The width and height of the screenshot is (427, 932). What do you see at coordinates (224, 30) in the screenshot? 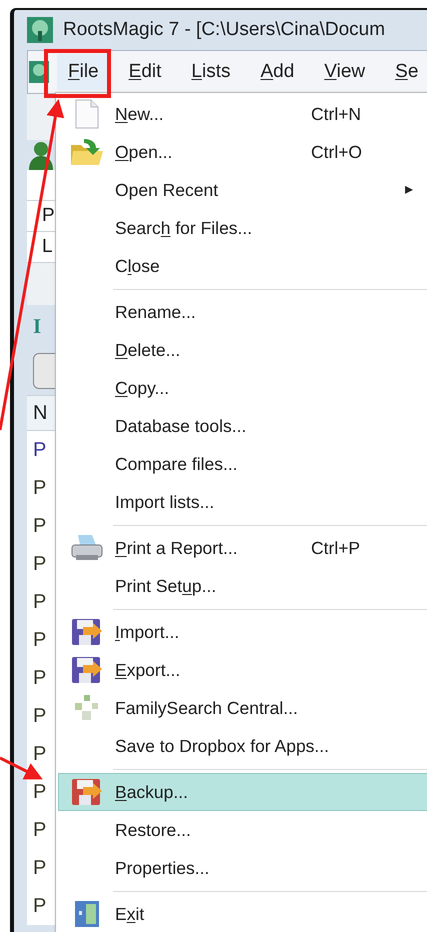
I see `window-title: RootsMagic 7 - [C:\Users\Cina\Docum` at bounding box center [224, 30].